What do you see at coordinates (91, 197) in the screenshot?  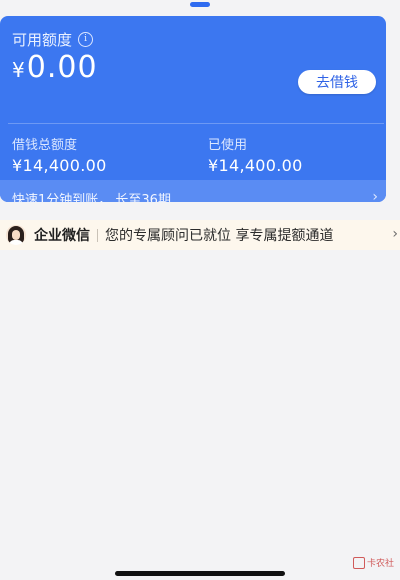 I see `card-footer-text: 快速1分钟到账， 长至36期` at bounding box center [91, 197].